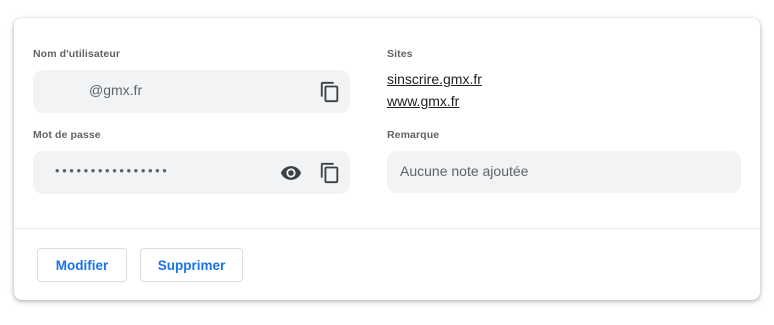  Describe the element at coordinates (77, 54) in the screenshot. I see `username-label: Nom d'utilisateur` at that location.